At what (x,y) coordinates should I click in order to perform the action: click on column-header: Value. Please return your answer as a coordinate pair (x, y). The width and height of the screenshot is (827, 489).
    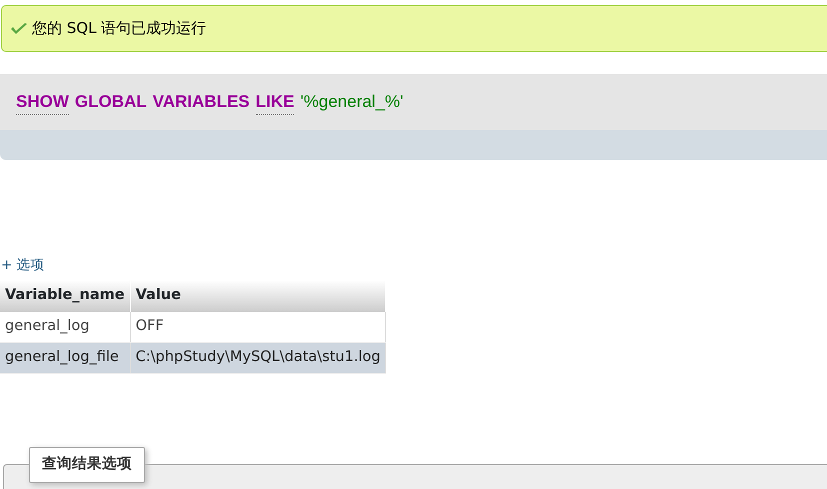
    Looking at the image, I should click on (258, 296).